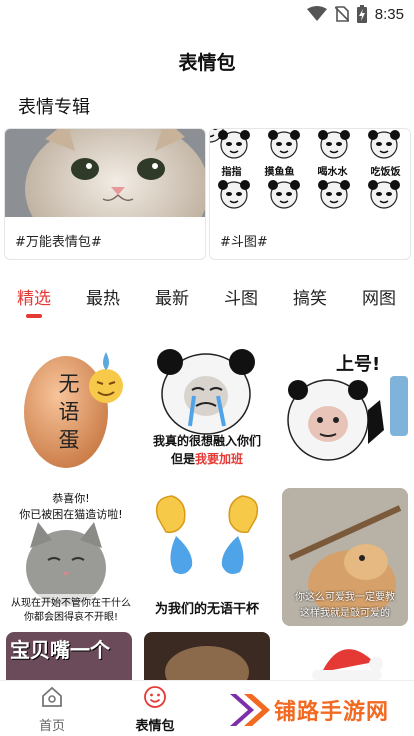  What do you see at coordinates (345, 557) in the screenshot?
I see `meme-doge-stick: 你这么可爱我一定要教 这样我就是敲可爱的` at bounding box center [345, 557].